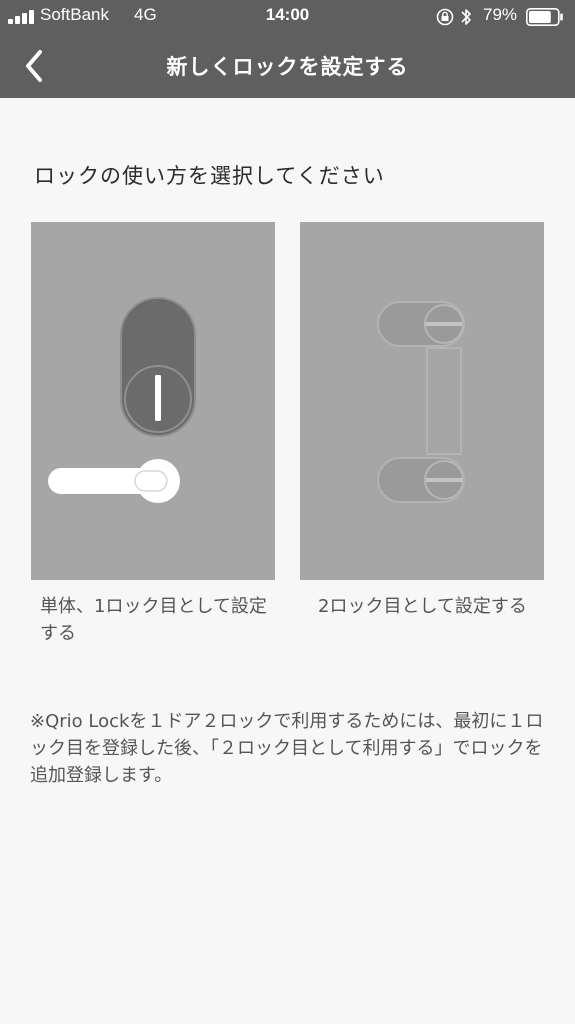  Describe the element at coordinates (287, 17) in the screenshot. I see `status-bar: SoftBank 4G 14:00 79%` at that location.